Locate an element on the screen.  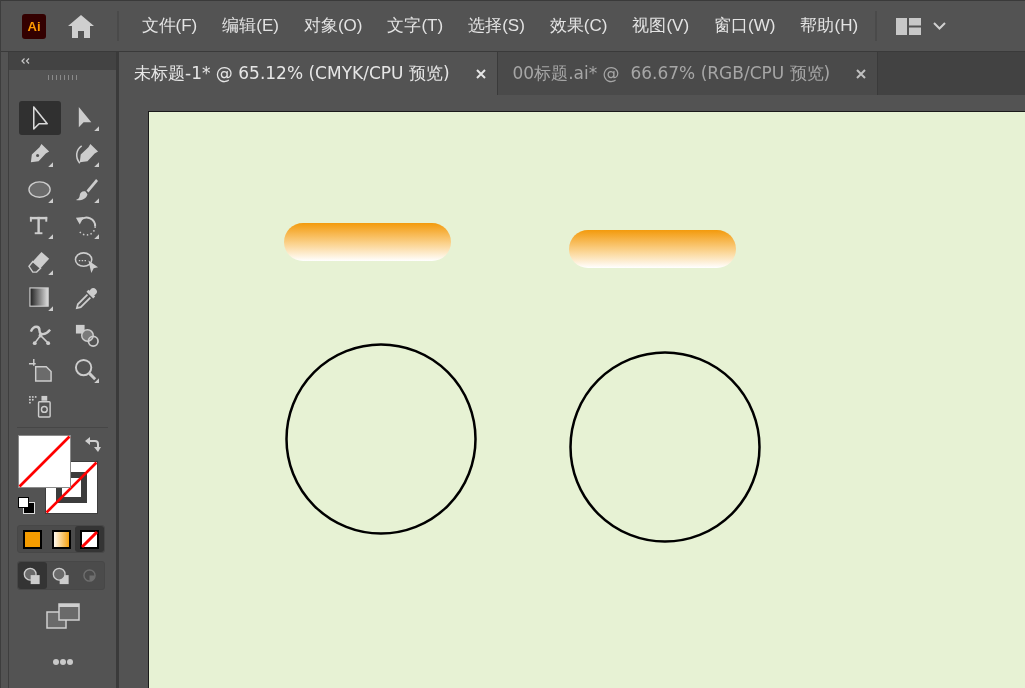
screen-mode-icon is located at coordinates (62, 616).